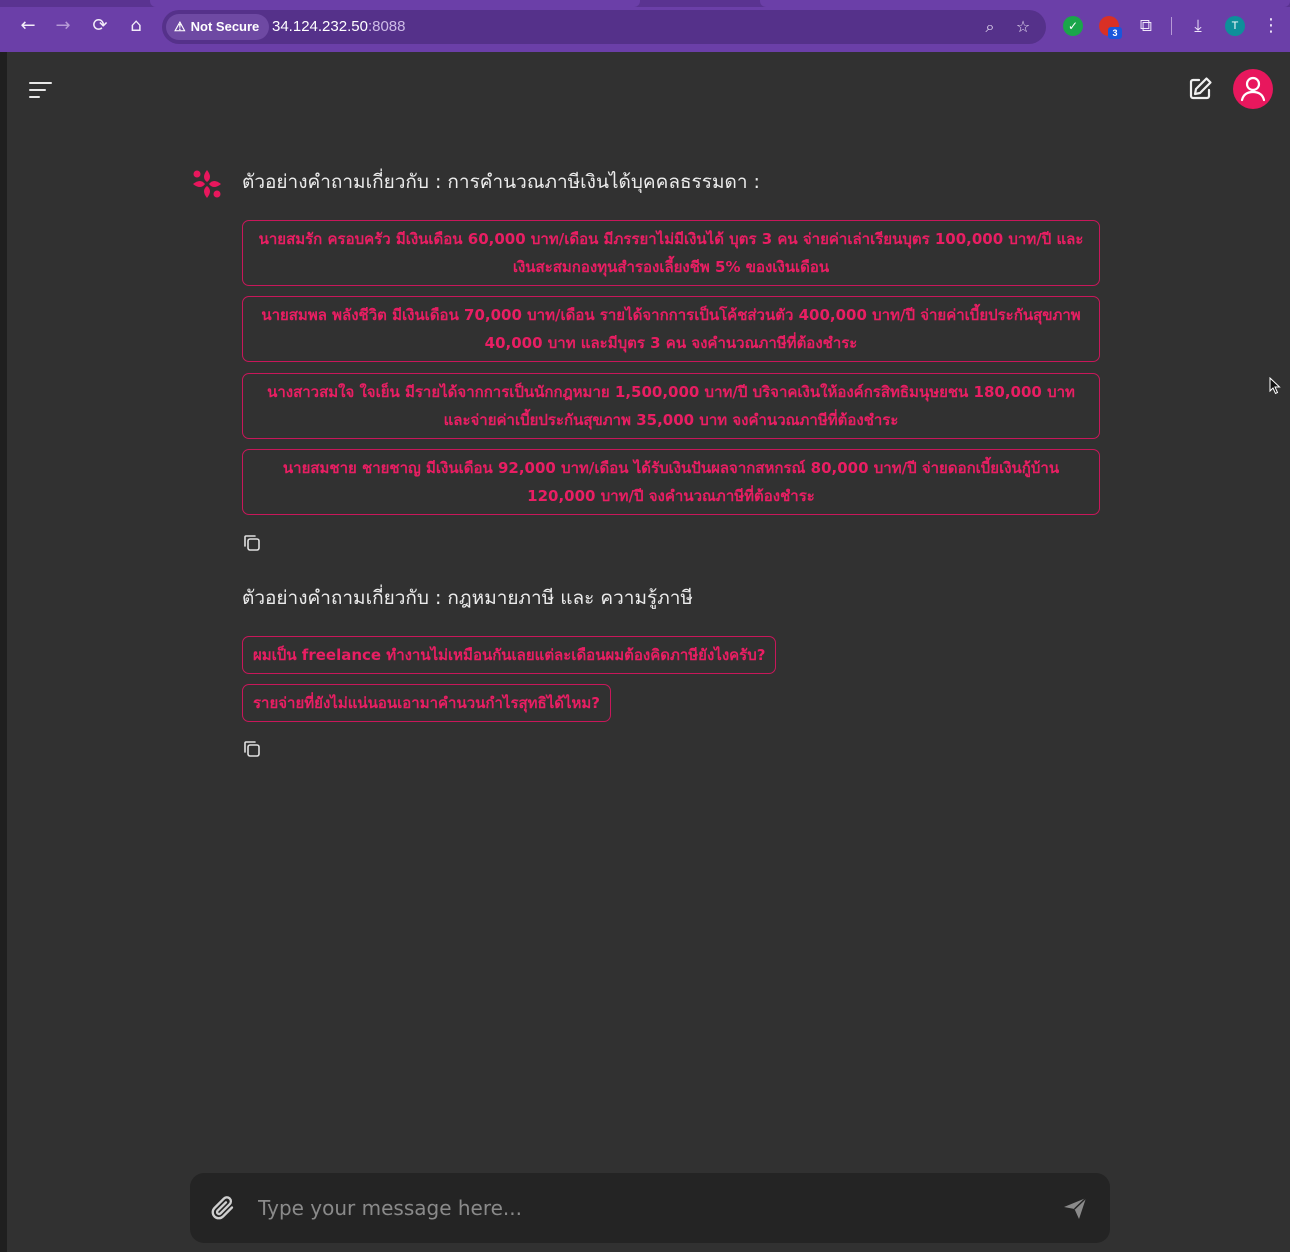  I want to click on extensions-puzzle-icon: ⧉, so click(1146, 26).